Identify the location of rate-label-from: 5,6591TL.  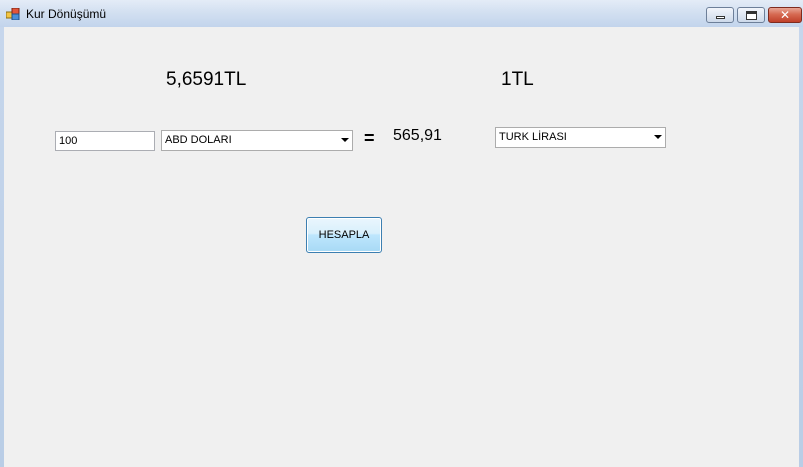
(206, 79).